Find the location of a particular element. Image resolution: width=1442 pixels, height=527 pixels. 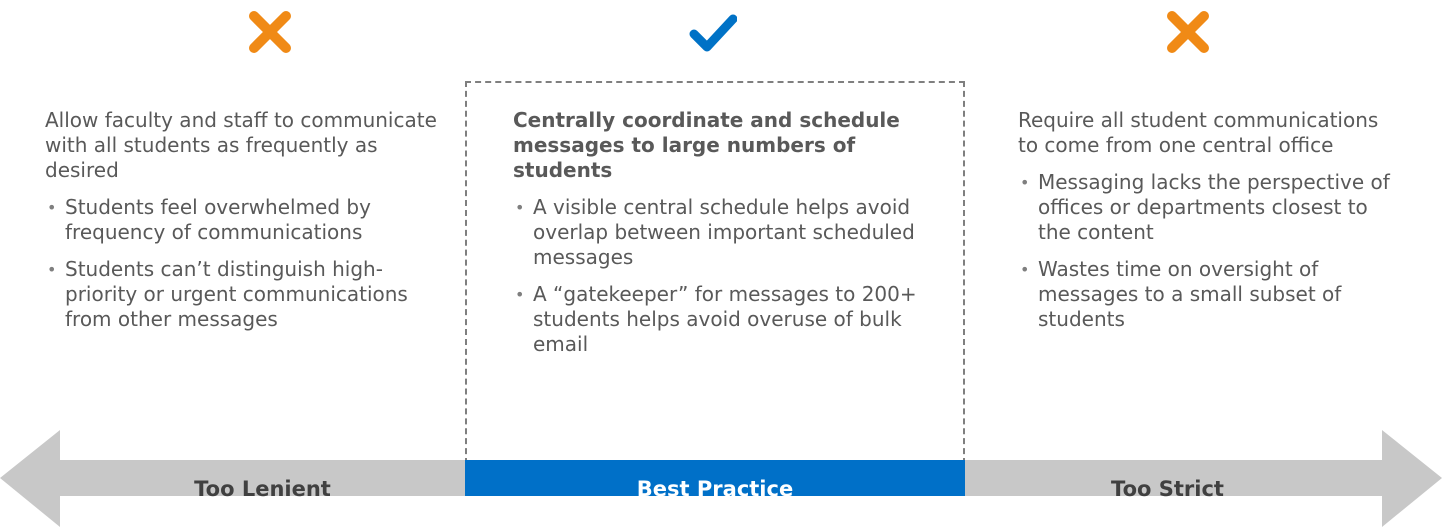

checkmark-icon is located at coordinates (713, 32).